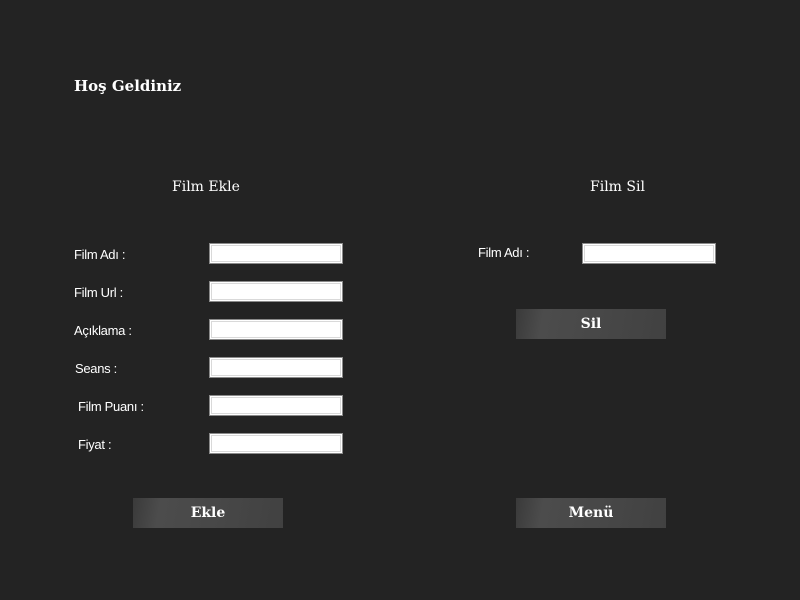  What do you see at coordinates (276, 253) in the screenshot?
I see `film-name-input` at bounding box center [276, 253].